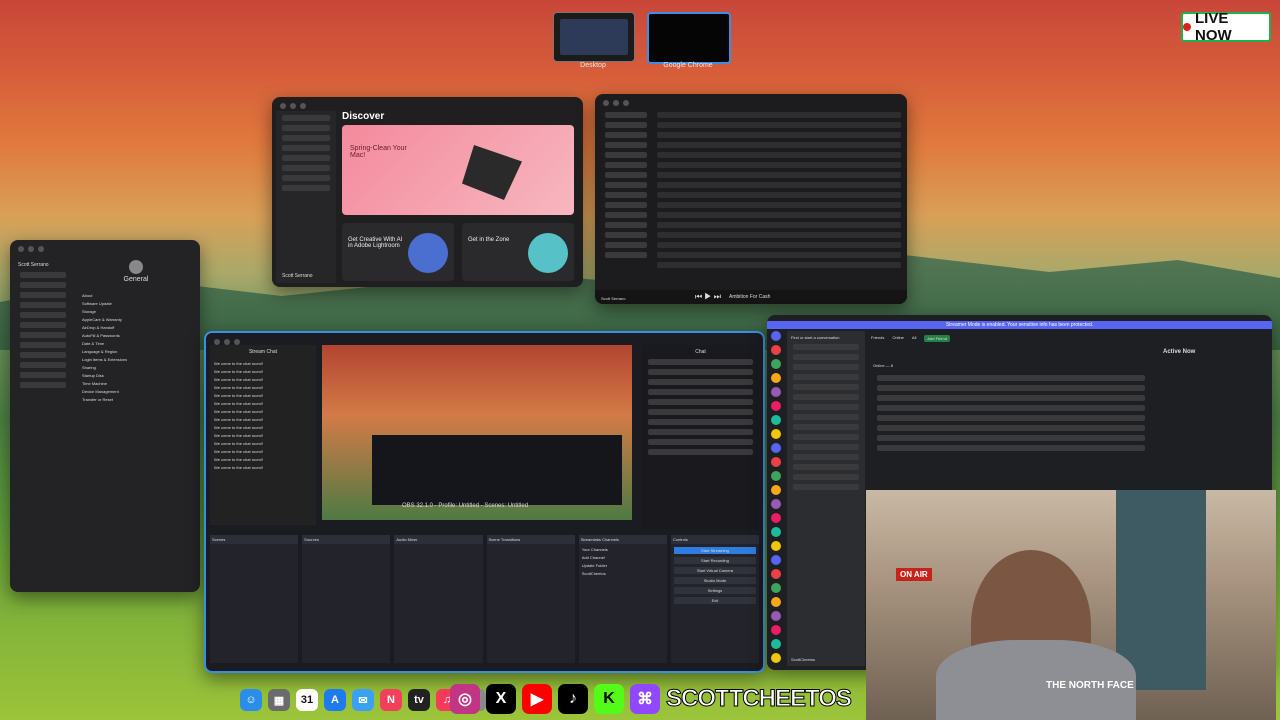 The image size is (1280, 720). What do you see at coordinates (518, 252) in the screenshot?
I see `zone-card: Get in the Zone` at bounding box center [518, 252].